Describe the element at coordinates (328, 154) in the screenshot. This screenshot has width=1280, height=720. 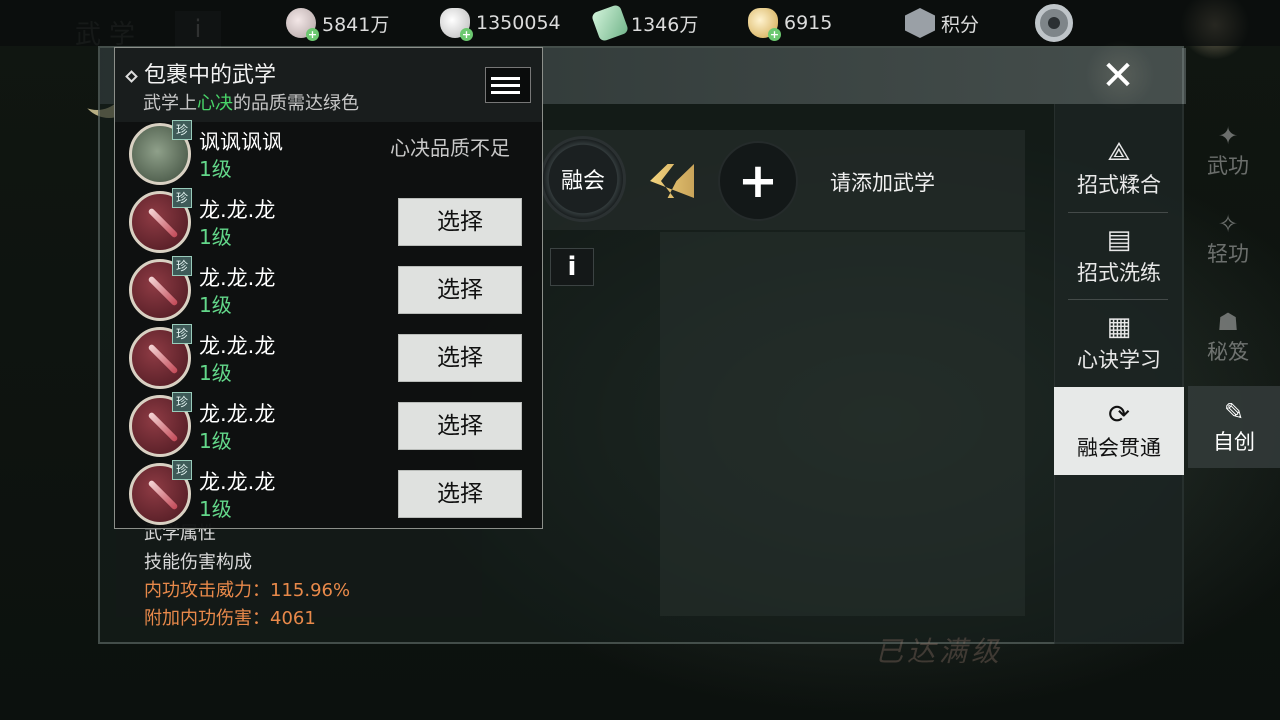
I see `list-item: 珍 讽讽讽讽 1级 心决品质不足` at that location.